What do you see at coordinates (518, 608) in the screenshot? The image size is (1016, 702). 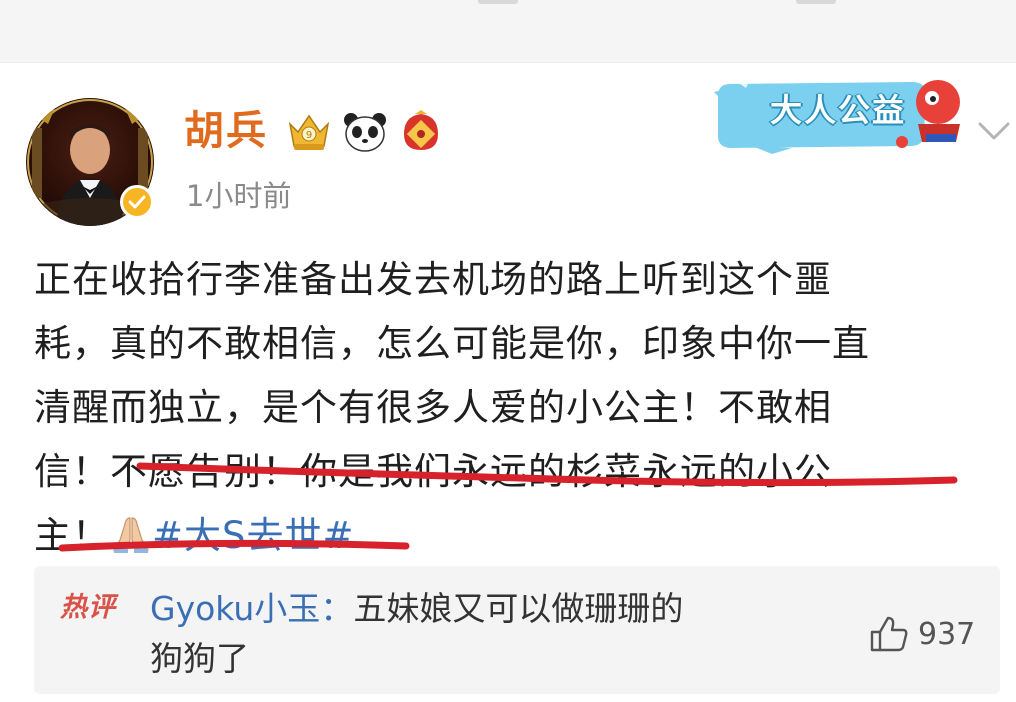 I see `comment-body-line: 五妹娘又可以做珊珊的` at bounding box center [518, 608].